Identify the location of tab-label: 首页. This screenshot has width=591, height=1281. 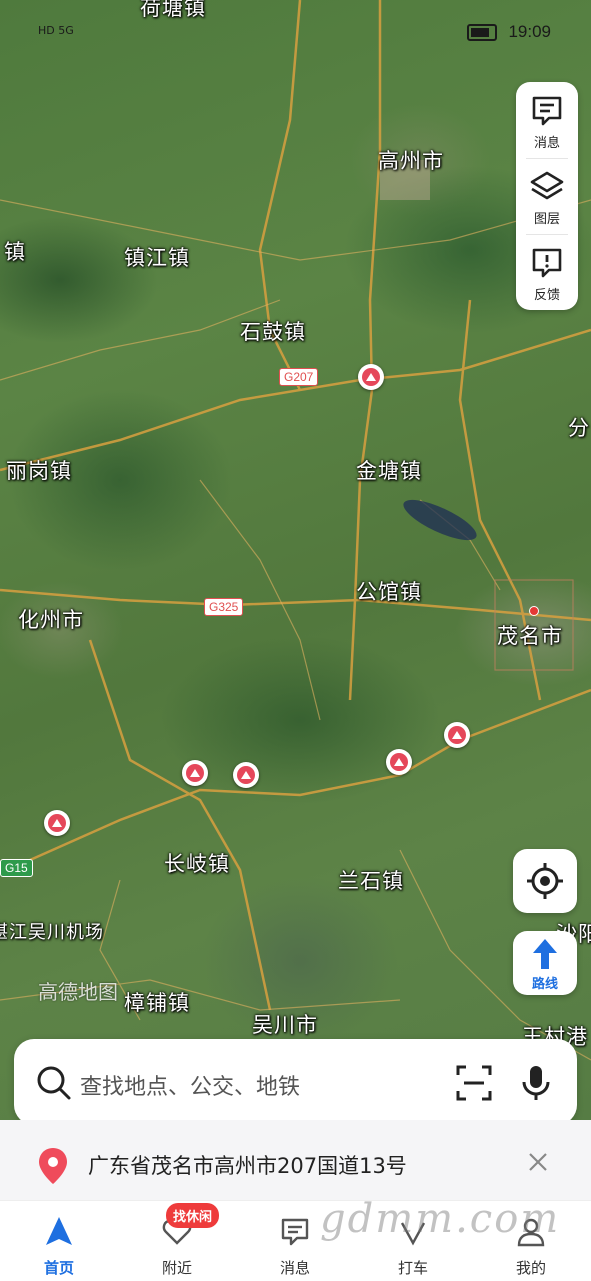
(58, 1268).